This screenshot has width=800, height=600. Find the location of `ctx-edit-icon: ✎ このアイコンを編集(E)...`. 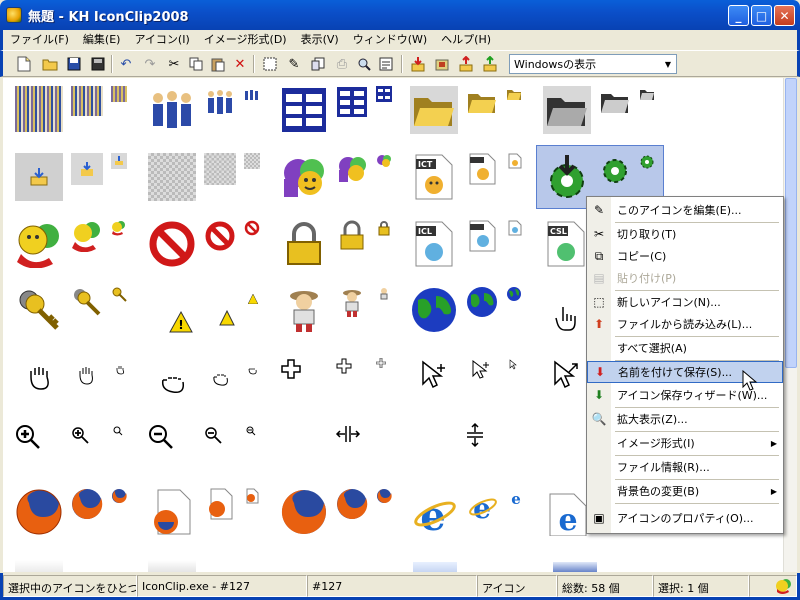

ctx-edit-icon: ✎ このアイコンを編集(E)... is located at coordinates (685, 210).